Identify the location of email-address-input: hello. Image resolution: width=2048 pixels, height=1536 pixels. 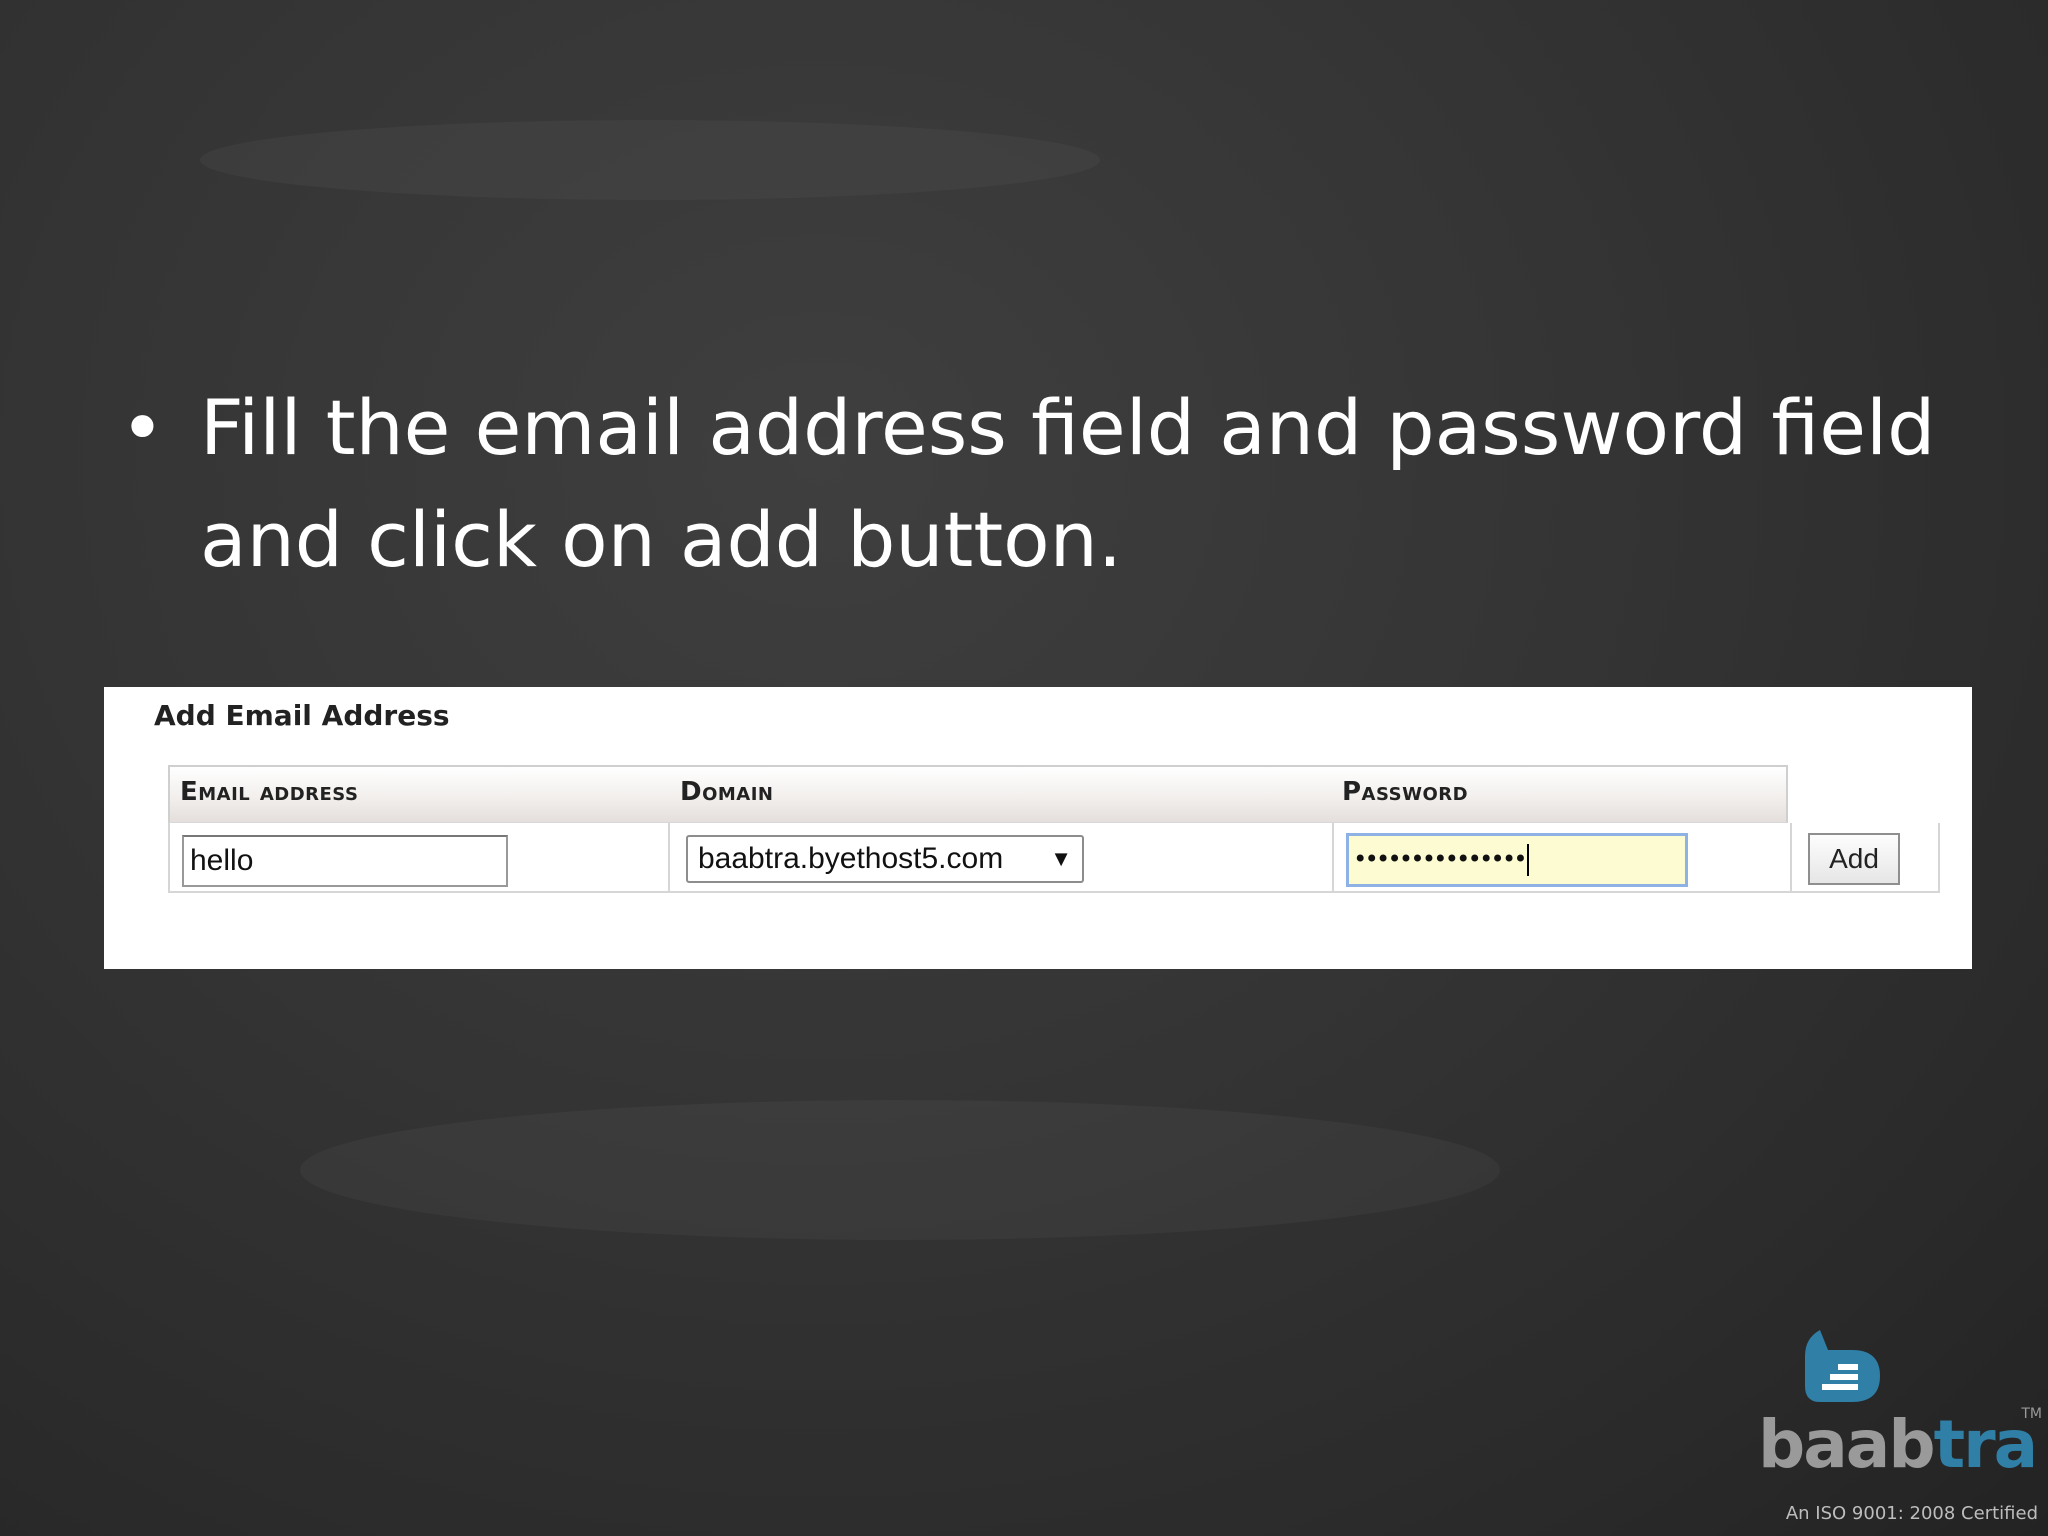
(345, 861).